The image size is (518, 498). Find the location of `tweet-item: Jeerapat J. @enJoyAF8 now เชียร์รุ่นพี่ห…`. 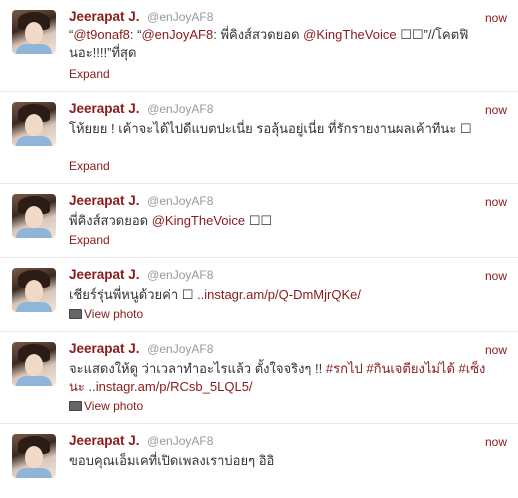

tweet-item: Jeerapat J. @enJoyAF8 now เชียร์รุ่นพี่ห… is located at coordinates (259, 295).